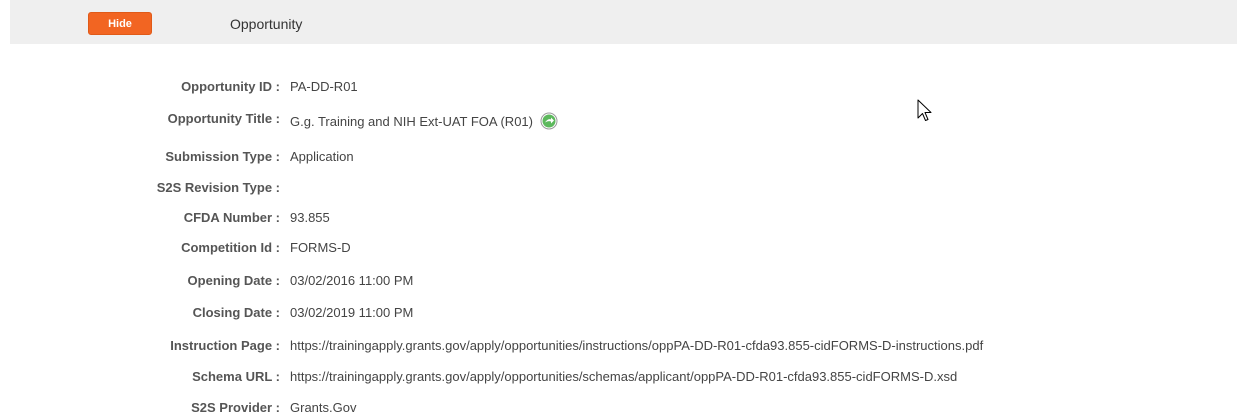 The height and width of the screenshot is (420, 1237). What do you see at coordinates (233, 280) in the screenshot?
I see `field-label: Opening Date :` at bounding box center [233, 280].